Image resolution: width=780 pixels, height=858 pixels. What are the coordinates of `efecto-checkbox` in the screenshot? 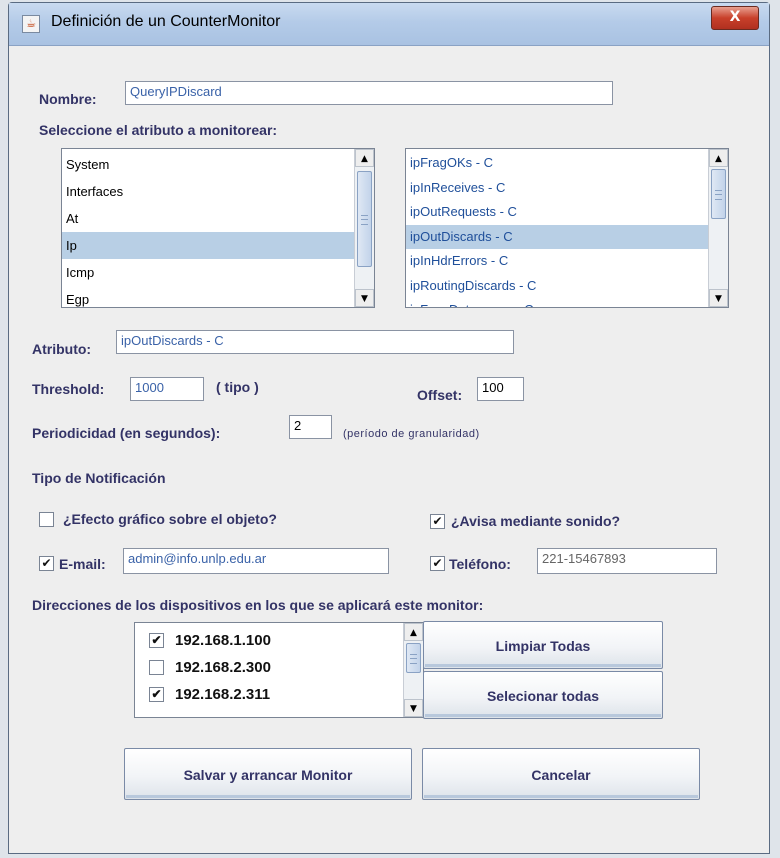 It's located at (46, 519).